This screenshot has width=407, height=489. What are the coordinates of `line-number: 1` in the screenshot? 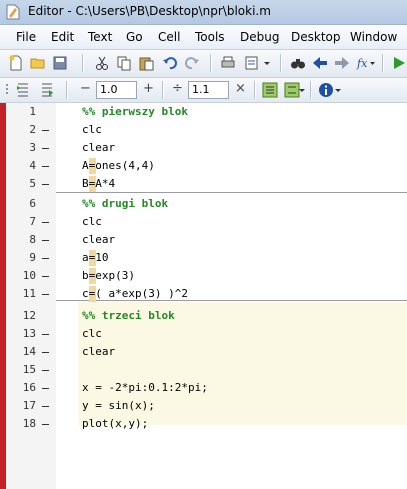 It's located at (32, 111).